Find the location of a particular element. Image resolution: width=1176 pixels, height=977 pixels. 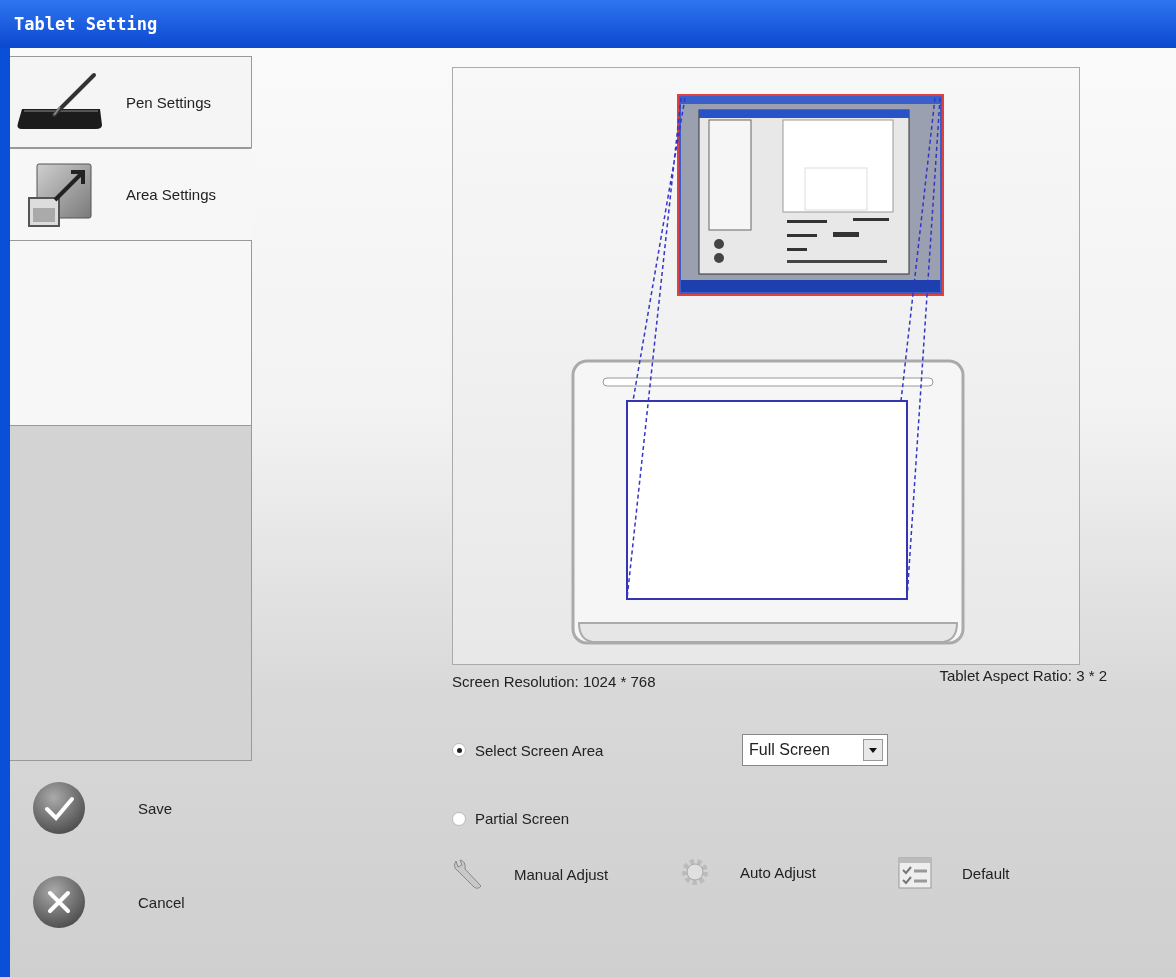

window-title: Tablet Setting is located at coordinates (588, 24).